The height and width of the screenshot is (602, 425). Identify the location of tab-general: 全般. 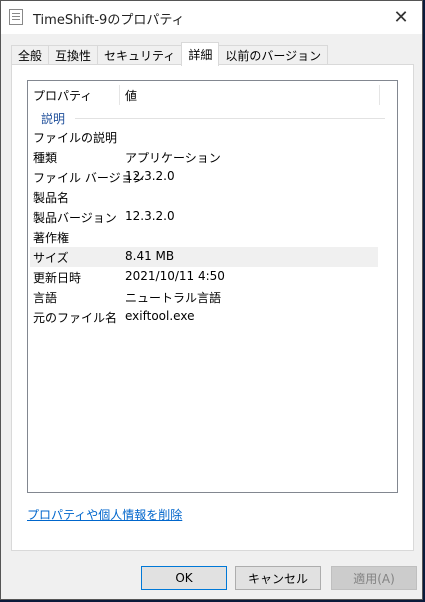
(30, 55).